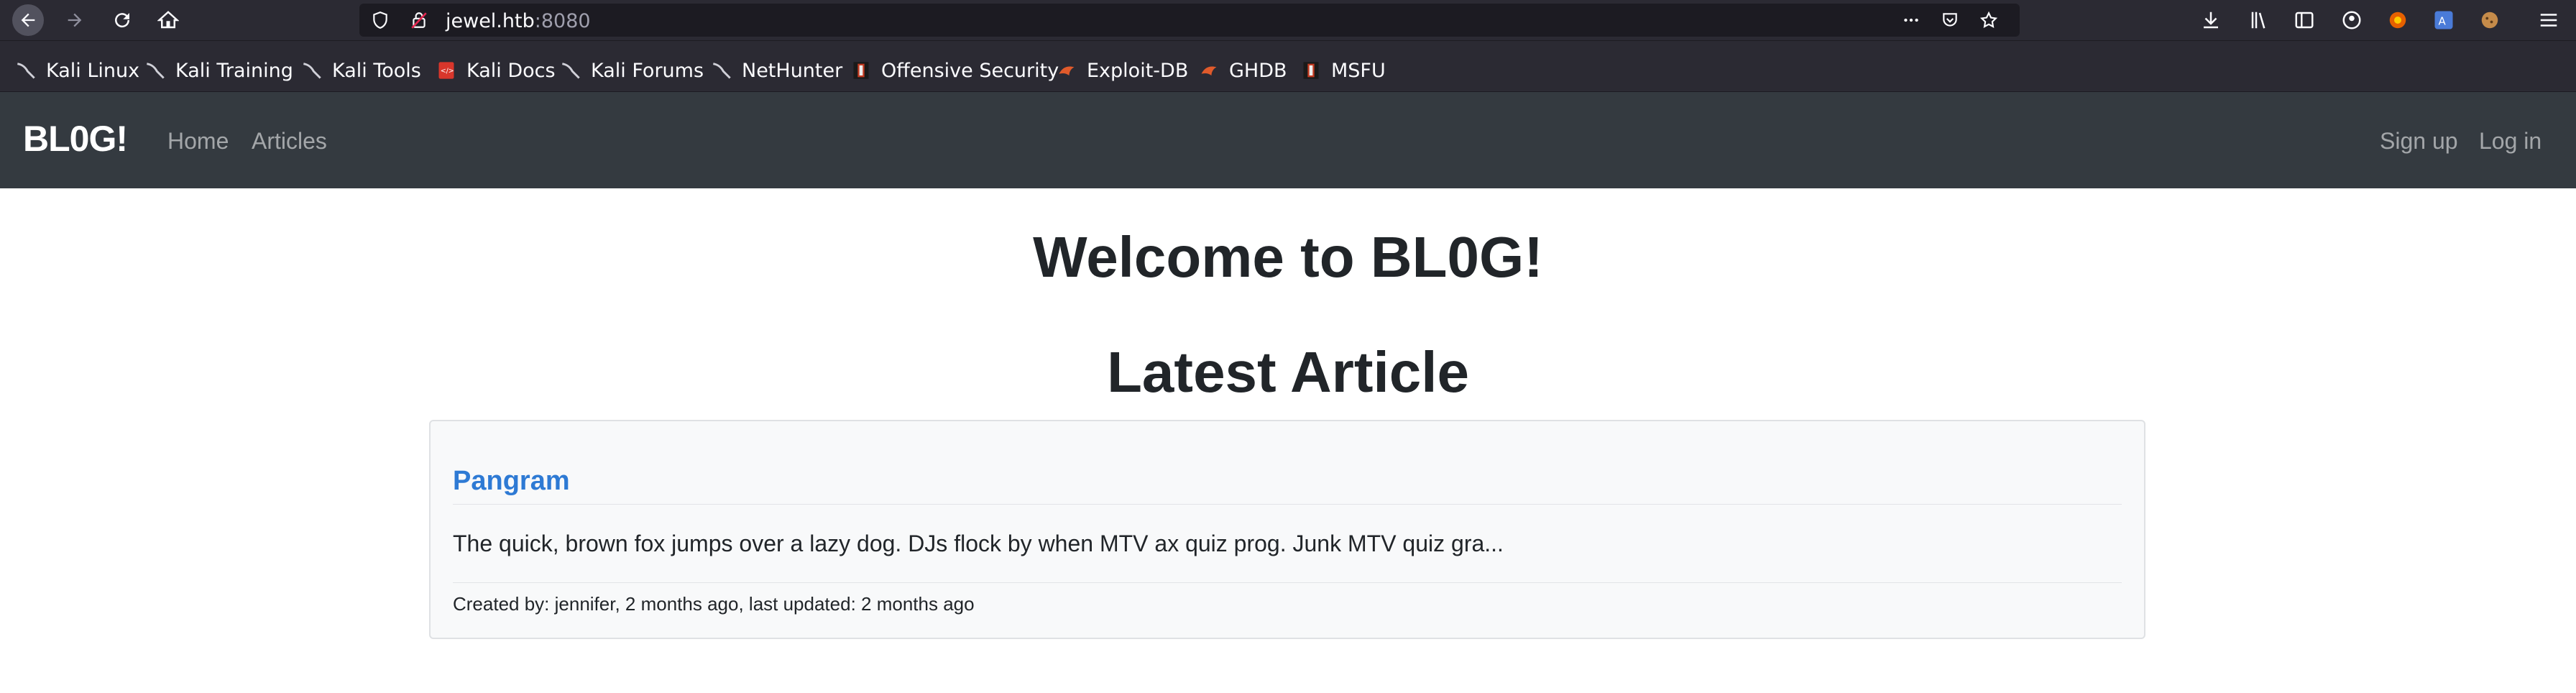 This screenshot has height=693, width=2576. What do you see at coordinates (1988, 20) in the screenshot?
I see `bookmark-star-icon` at bounding box center [1988, 20].